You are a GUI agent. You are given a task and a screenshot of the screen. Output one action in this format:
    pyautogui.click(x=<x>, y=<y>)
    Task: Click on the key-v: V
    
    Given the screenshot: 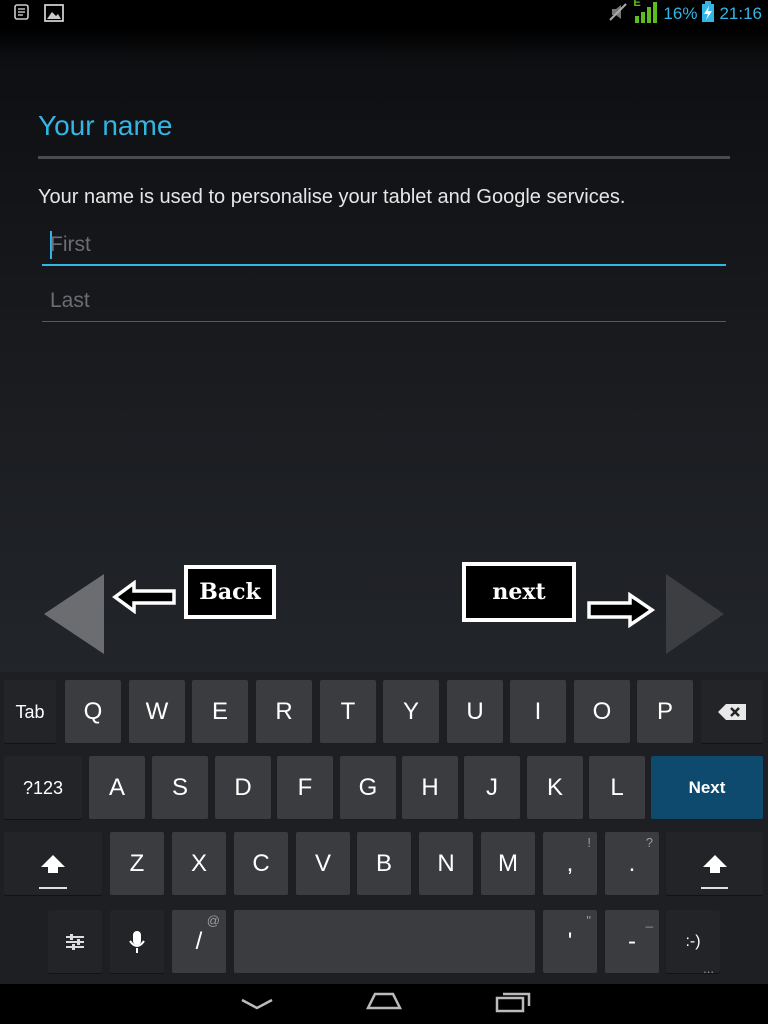 What is the action you would take?
    pyautogui.click(x=323, y=864)
    